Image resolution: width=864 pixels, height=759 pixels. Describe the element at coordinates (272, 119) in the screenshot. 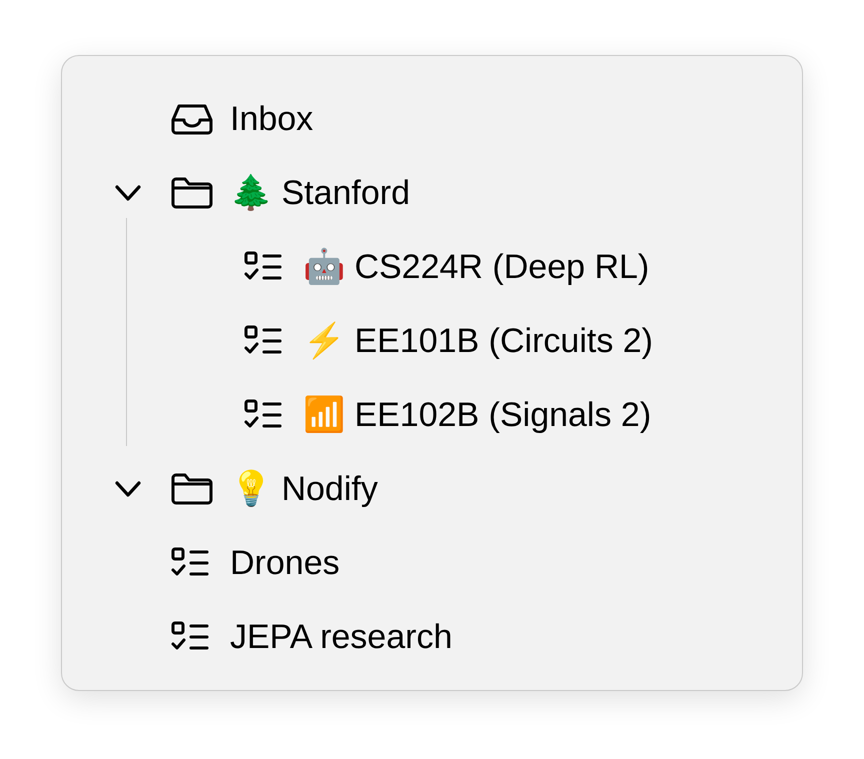

I see `item-label: Inbox` at that location.